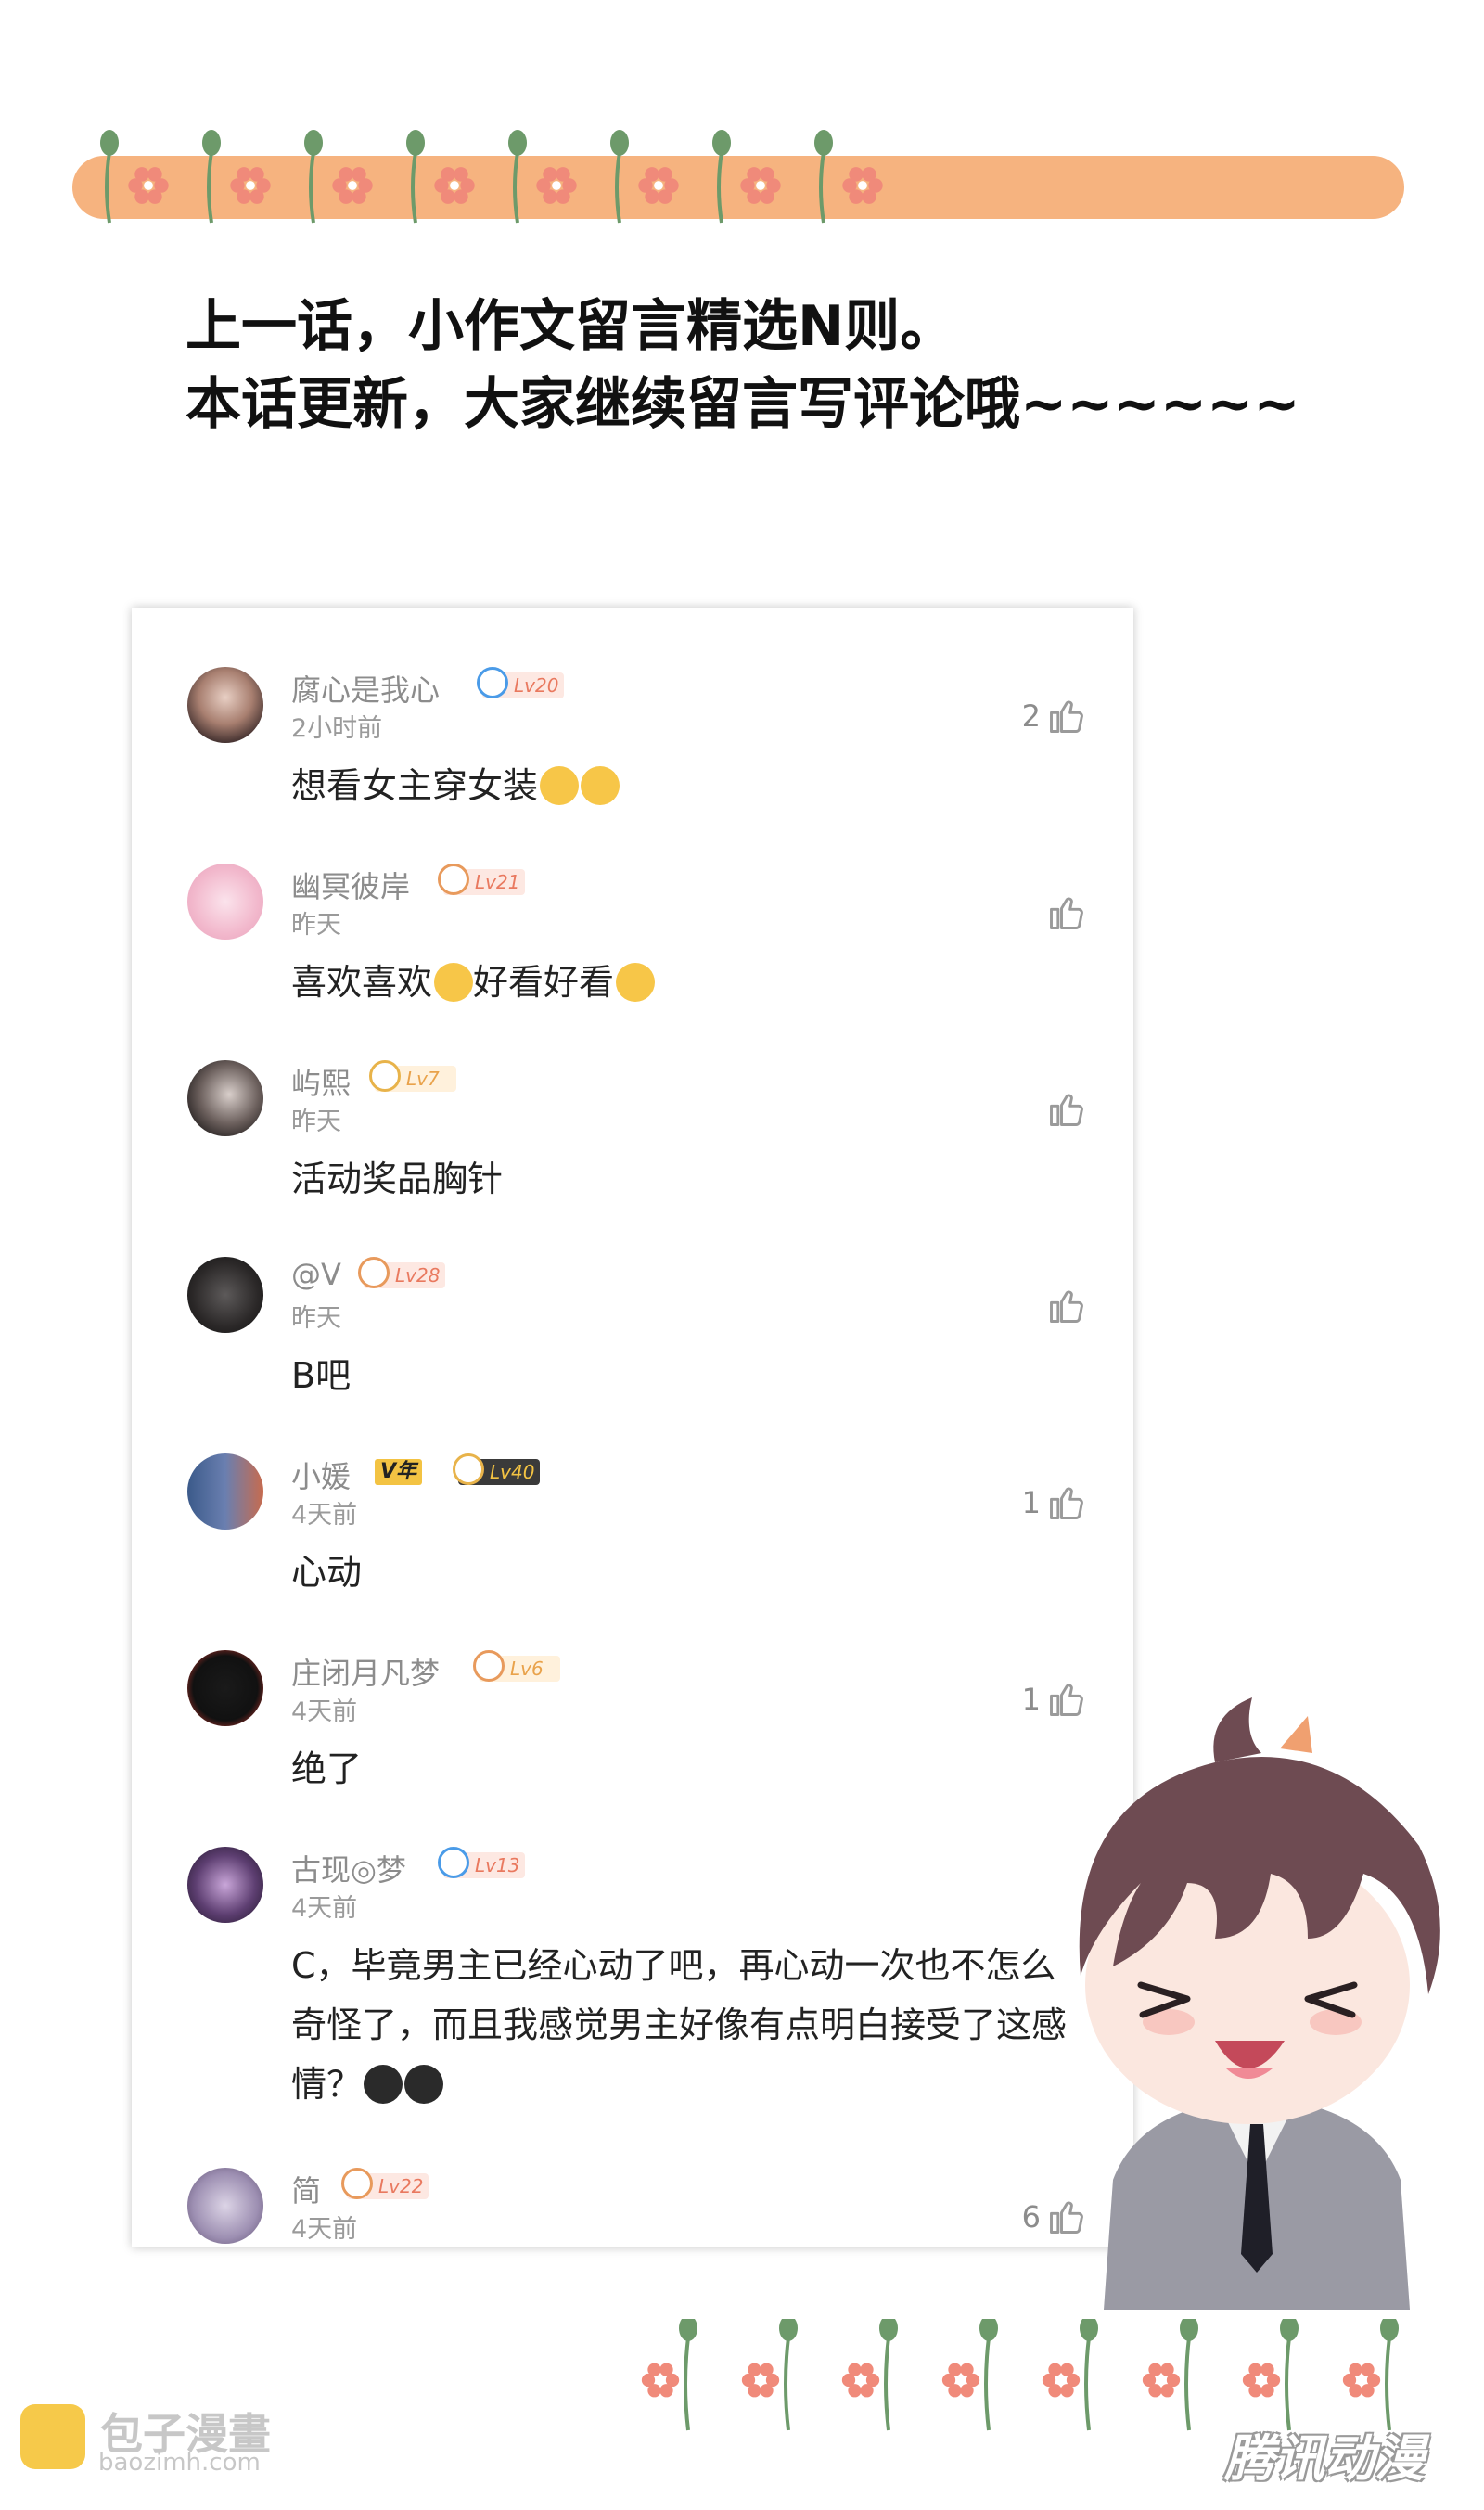 This screenshot has height=2510, width=1484. I want to click on comment-username: 简, so click(306, 2189).